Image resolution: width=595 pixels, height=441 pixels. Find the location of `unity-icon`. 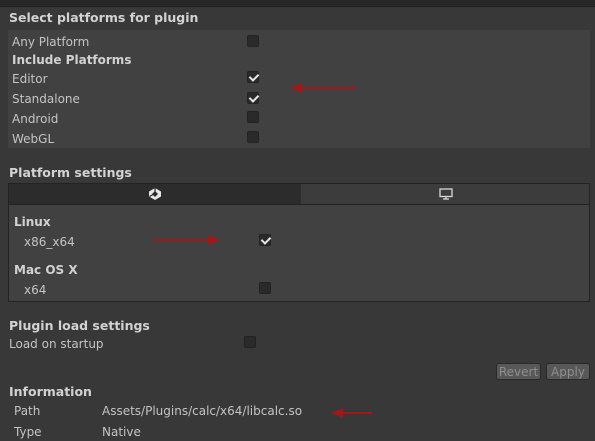

unity-icon is located at coordinates (155, 194).